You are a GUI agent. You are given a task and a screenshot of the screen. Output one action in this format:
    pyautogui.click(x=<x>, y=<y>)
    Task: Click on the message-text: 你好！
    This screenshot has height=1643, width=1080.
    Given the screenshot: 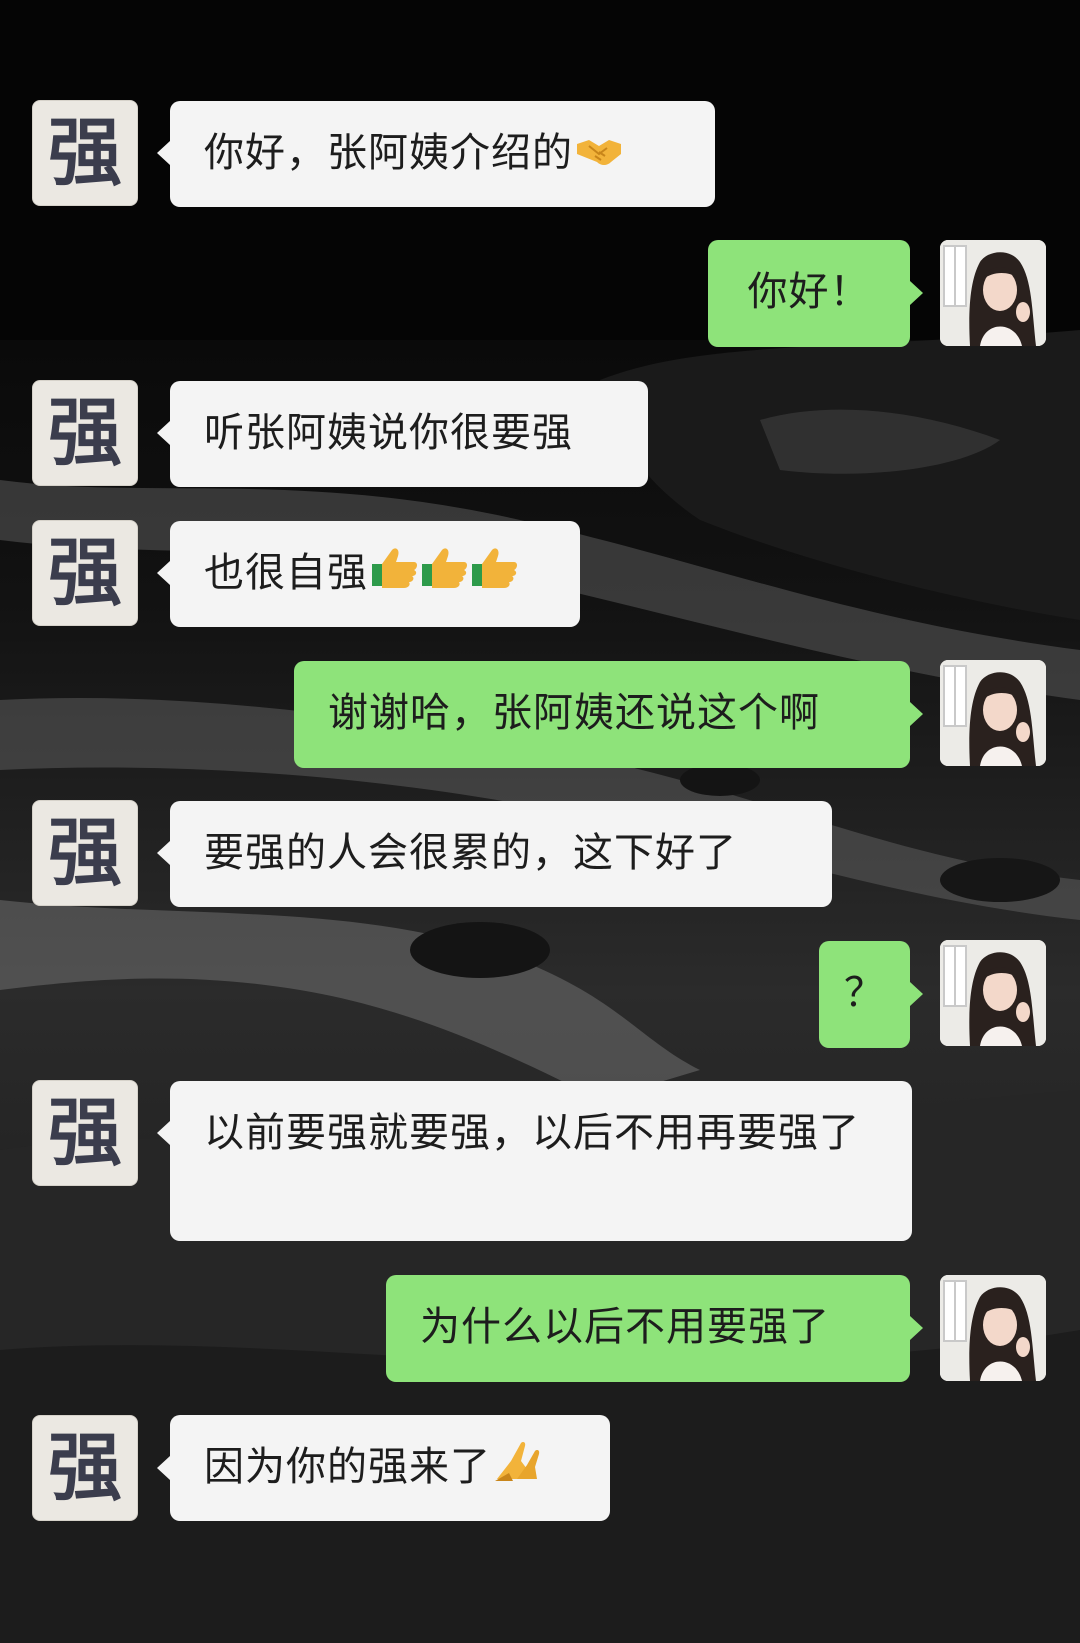 What is the action you would take?
    pyautogui.click(x=809, y=292)
    